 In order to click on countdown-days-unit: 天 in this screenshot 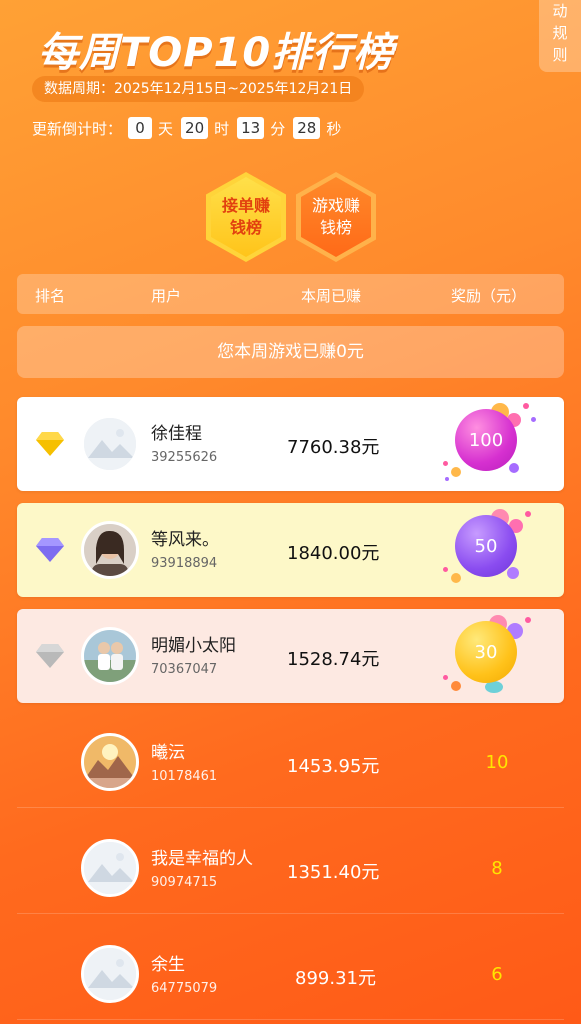, I will do `click(166, 128)`.